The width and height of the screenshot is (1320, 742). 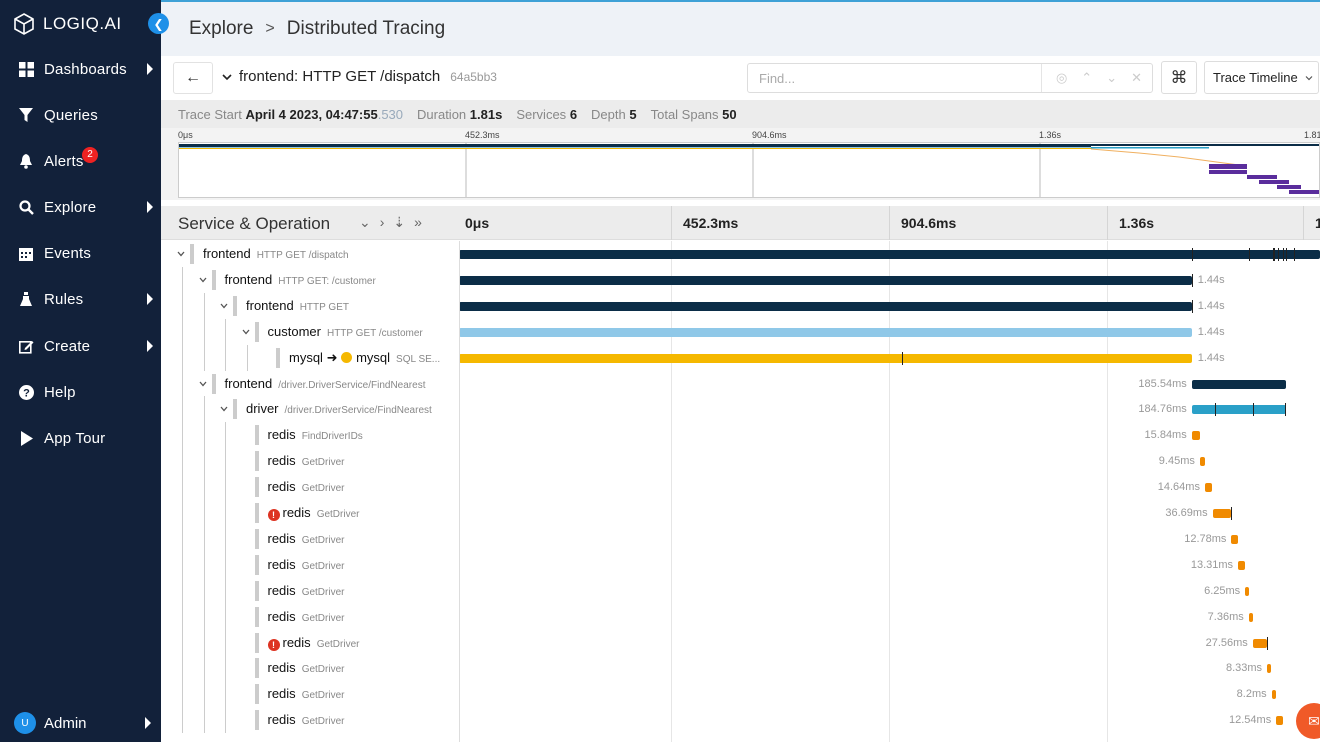 What do you see at coordinates (740, 720) in the screenshot?
I see `span-row: redis GetDriver 12.54ms` at bounding box center [740, 720].